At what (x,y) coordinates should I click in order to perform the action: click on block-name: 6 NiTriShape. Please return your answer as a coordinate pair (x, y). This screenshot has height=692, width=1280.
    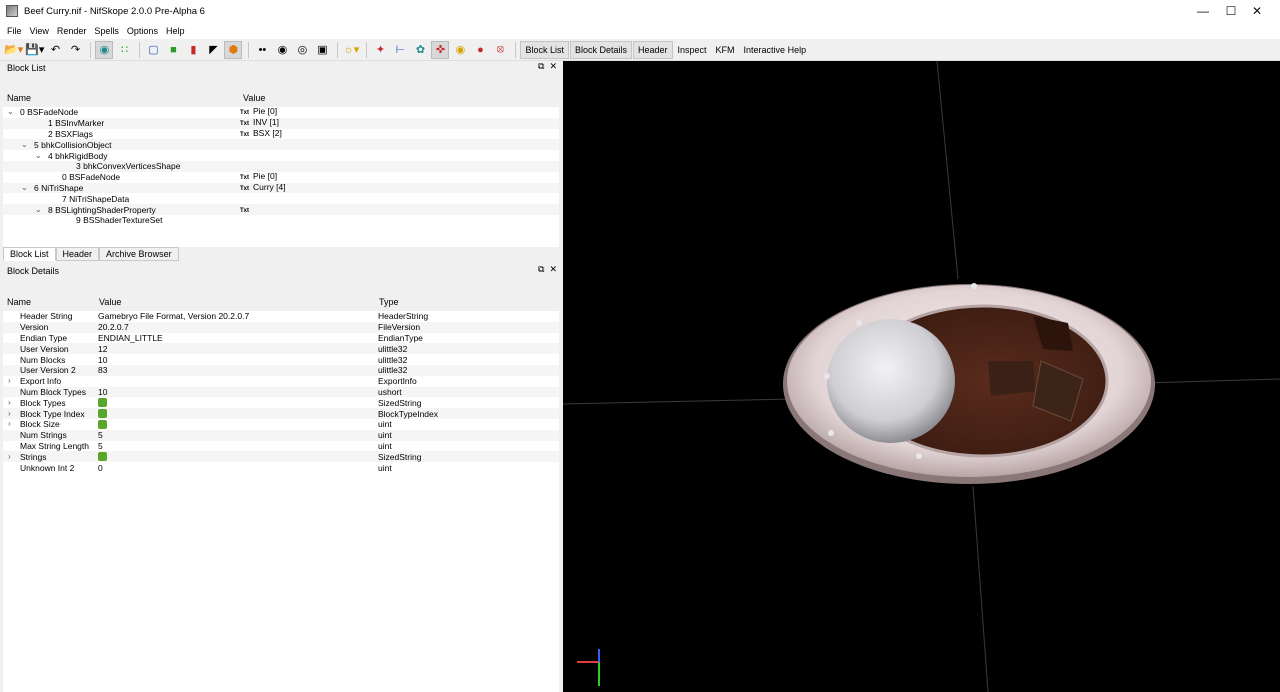
    Looking at the image, I should click on (59, 187).